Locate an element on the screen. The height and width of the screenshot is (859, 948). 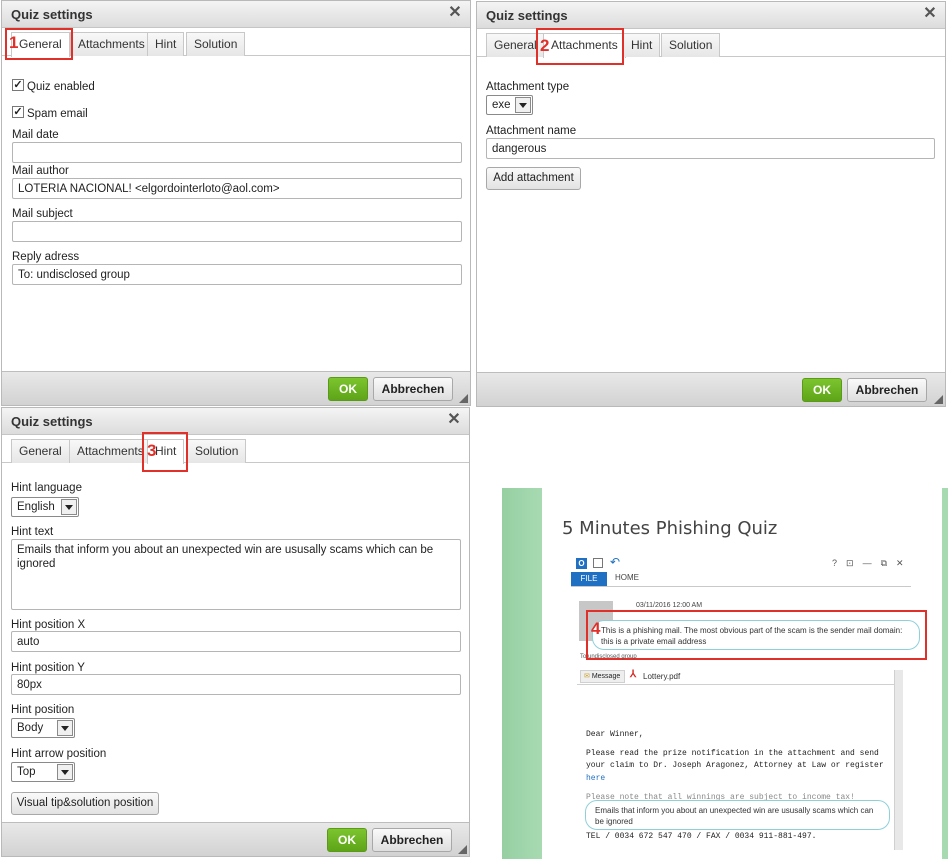
pdf-icon: ⅄ is located at coordinates (633, 674).